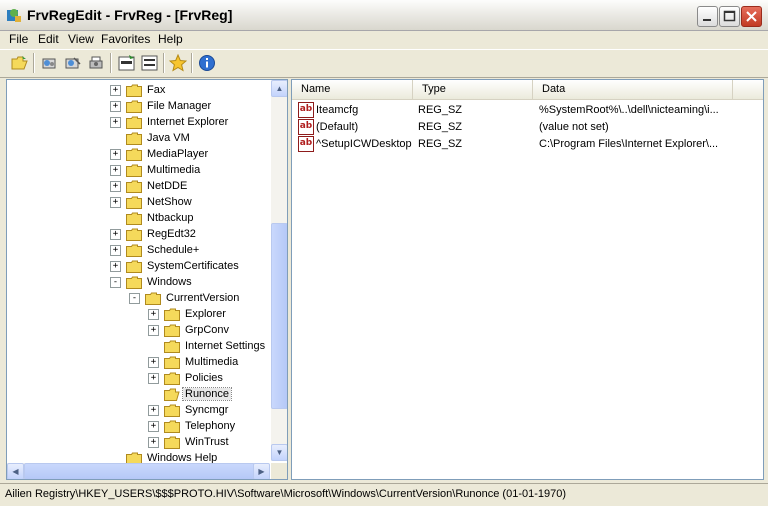 This screenshot has width=768, height=506. I want to click on tree-item: + NetShow, so click(152, 202).